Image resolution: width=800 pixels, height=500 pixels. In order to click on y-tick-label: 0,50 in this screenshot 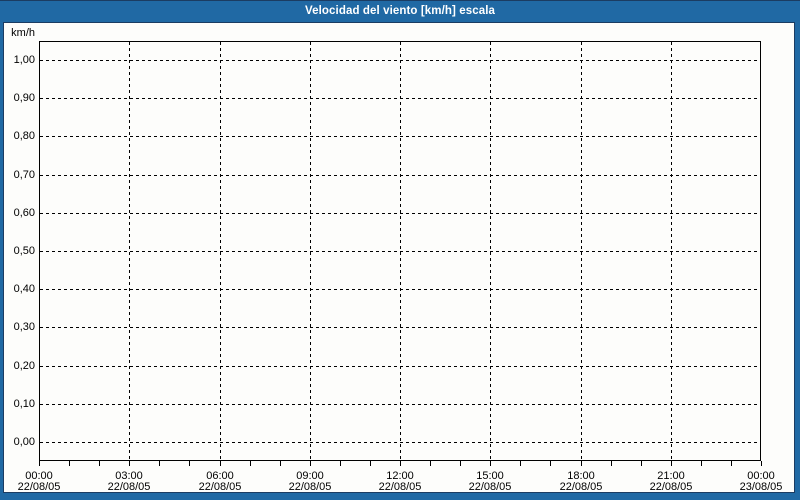, I will do `click(24, 251)`.